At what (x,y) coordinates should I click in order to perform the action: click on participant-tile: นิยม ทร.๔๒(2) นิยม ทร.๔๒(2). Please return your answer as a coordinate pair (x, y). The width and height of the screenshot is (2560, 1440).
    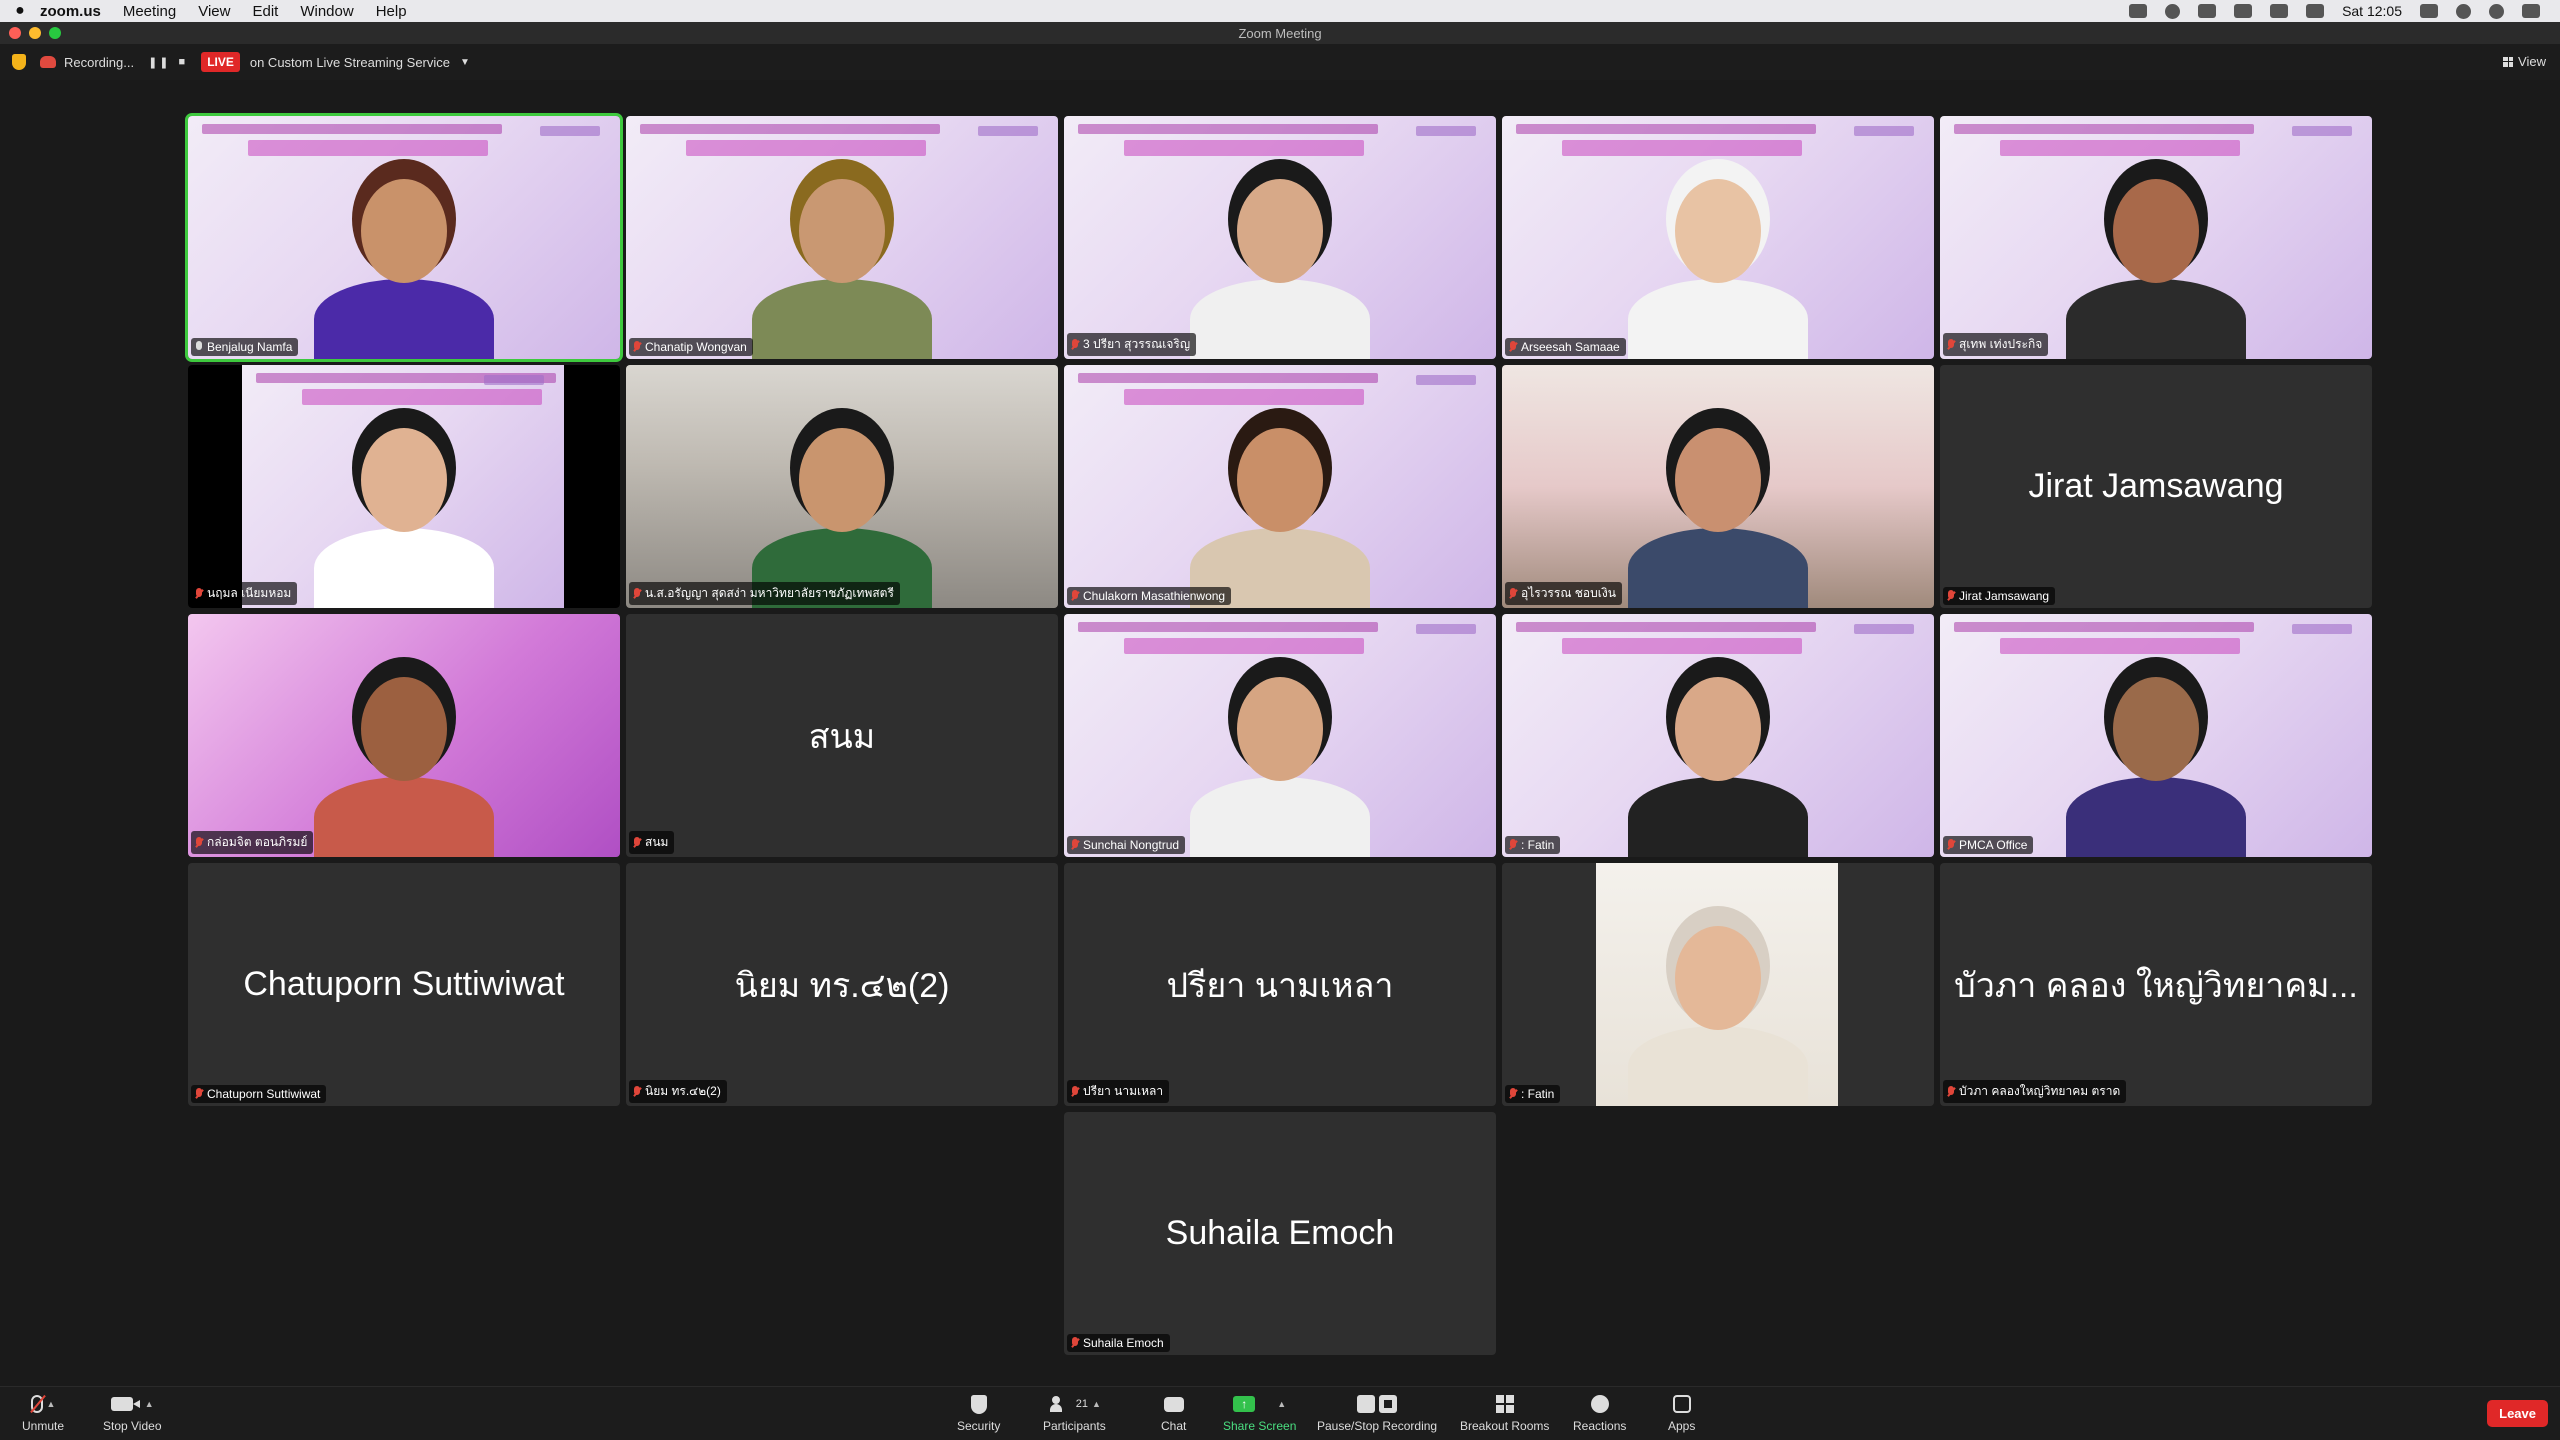
    Looking at the image, I should click on (842, 984).